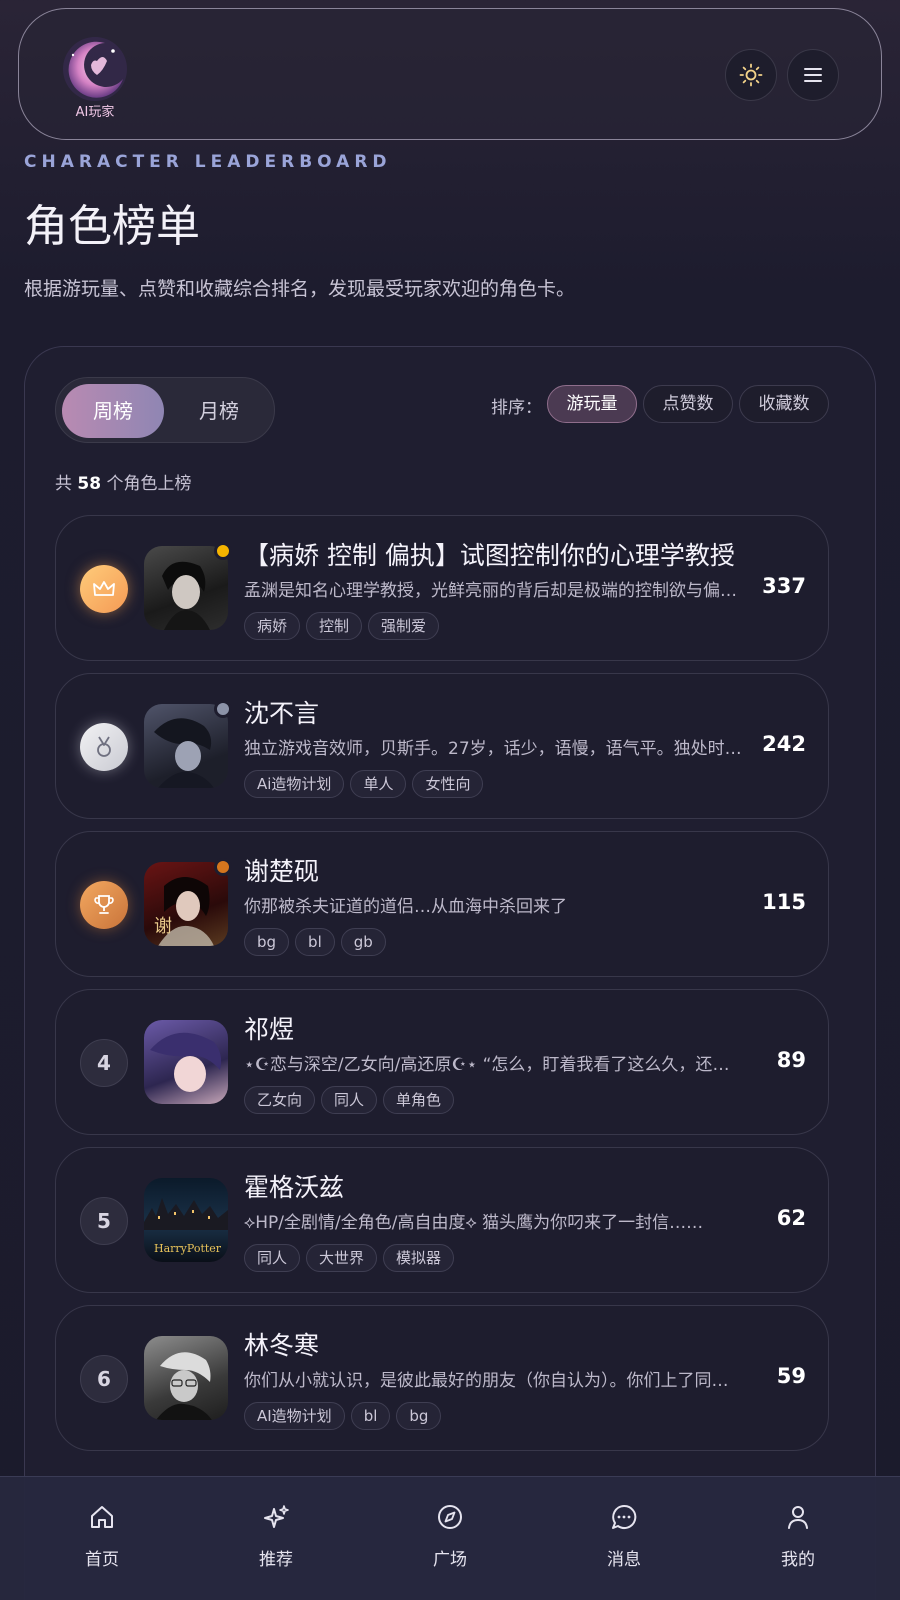 The height and width of the screenshot is (1600, 900). What do you see at coordinates (419, 1258) in the screenshot?
I see `tag: 模拟器` at bounding box center [419, 1258].